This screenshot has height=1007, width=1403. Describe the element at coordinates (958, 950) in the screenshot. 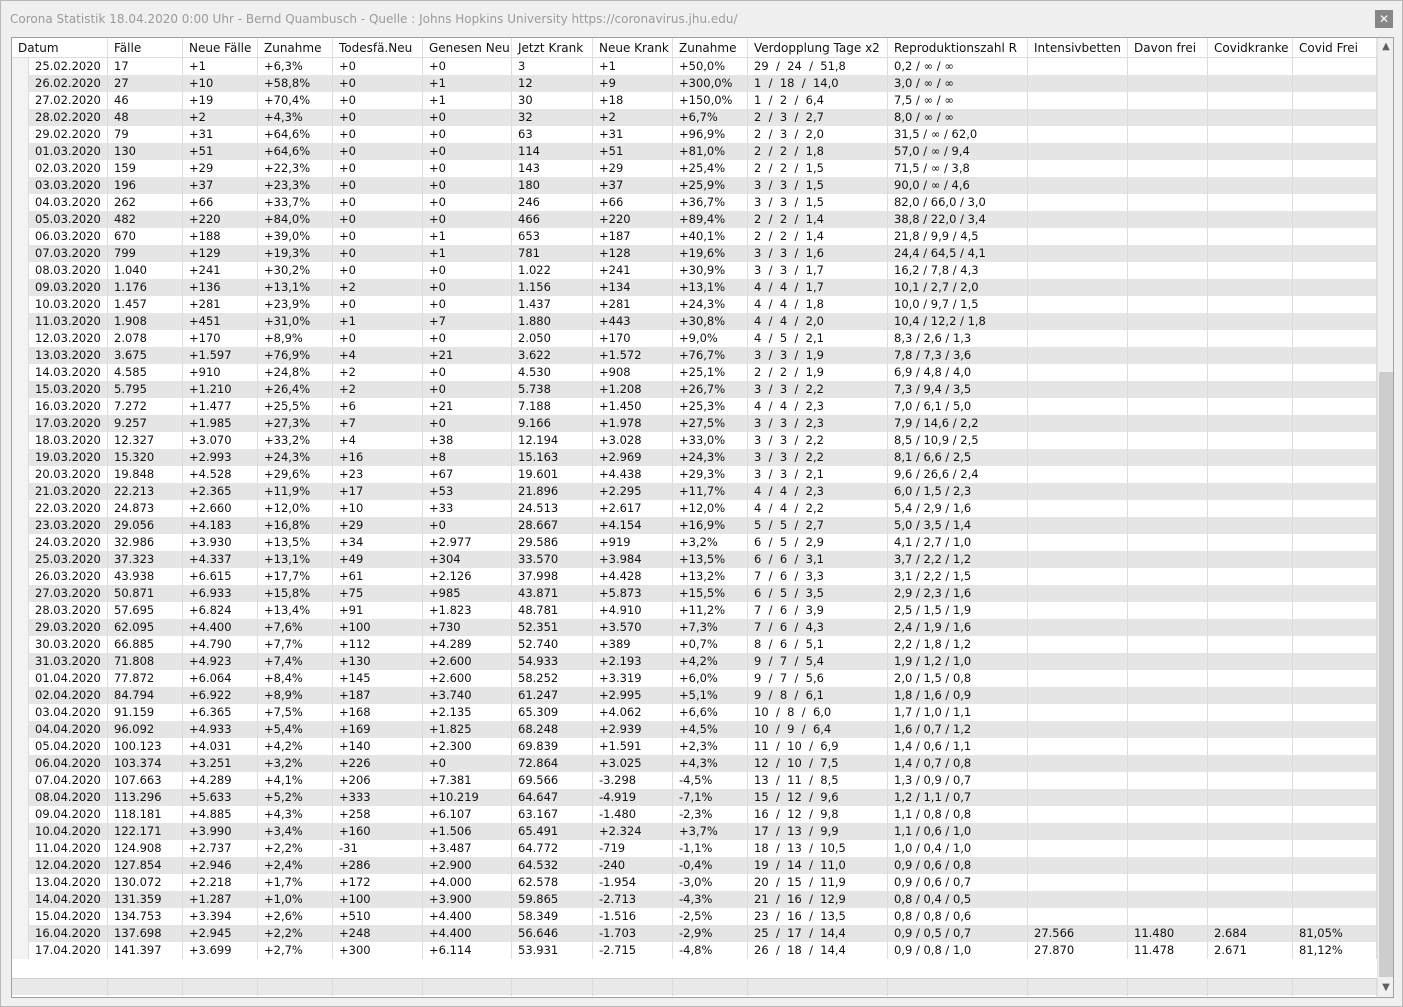

I see `table-cell: 0,9 / 0,8 / 1,0` at that location.